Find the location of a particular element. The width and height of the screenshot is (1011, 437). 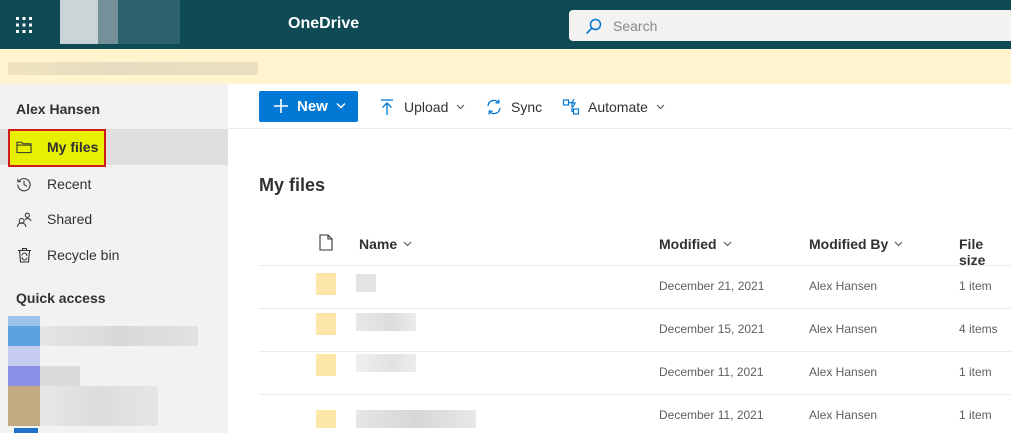

search-box is located at coordinates (790, 25).